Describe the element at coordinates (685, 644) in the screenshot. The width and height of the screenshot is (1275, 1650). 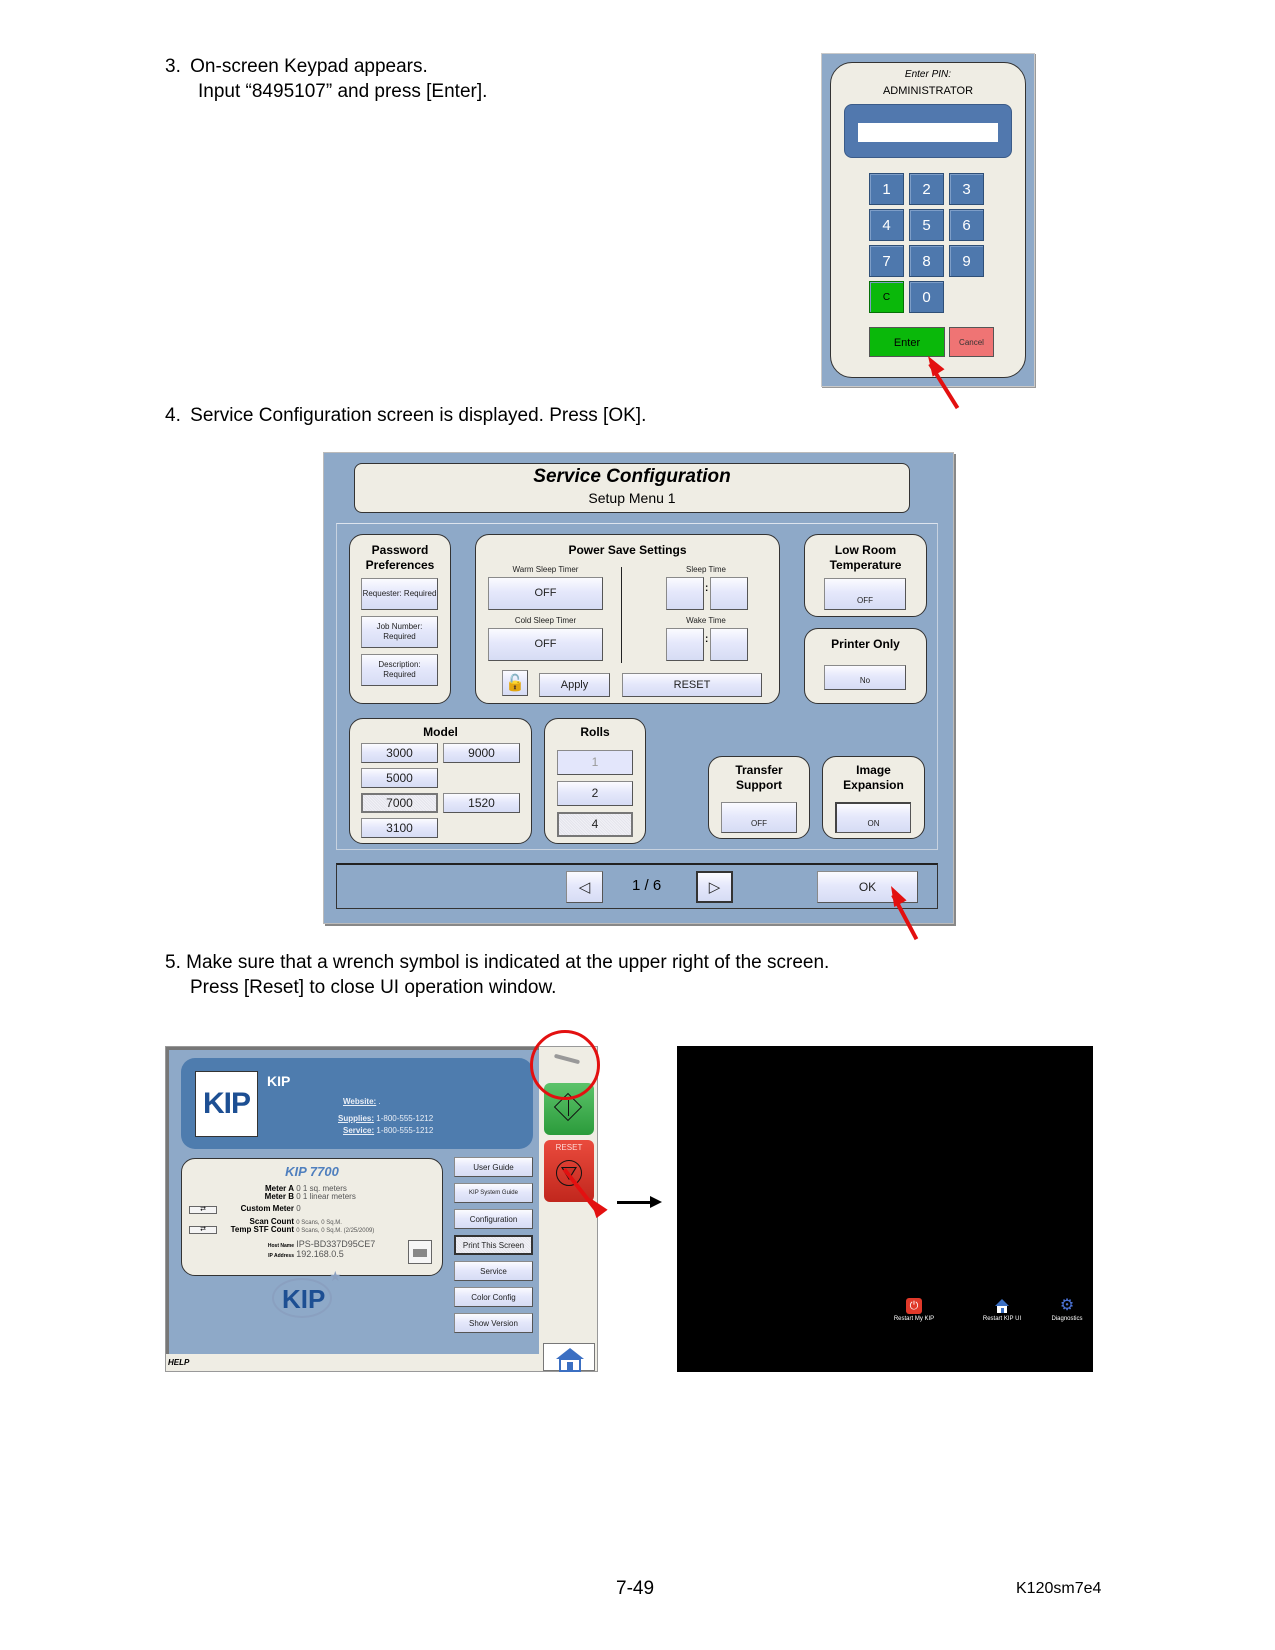
I see `wake-time-hour-field` at that location.